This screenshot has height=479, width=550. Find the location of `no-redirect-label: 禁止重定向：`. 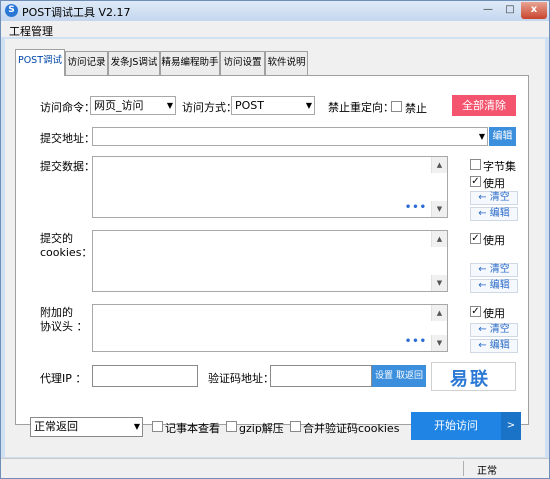

no-redirect-label: 禁止重定向： is located at coordinates (361, 107).